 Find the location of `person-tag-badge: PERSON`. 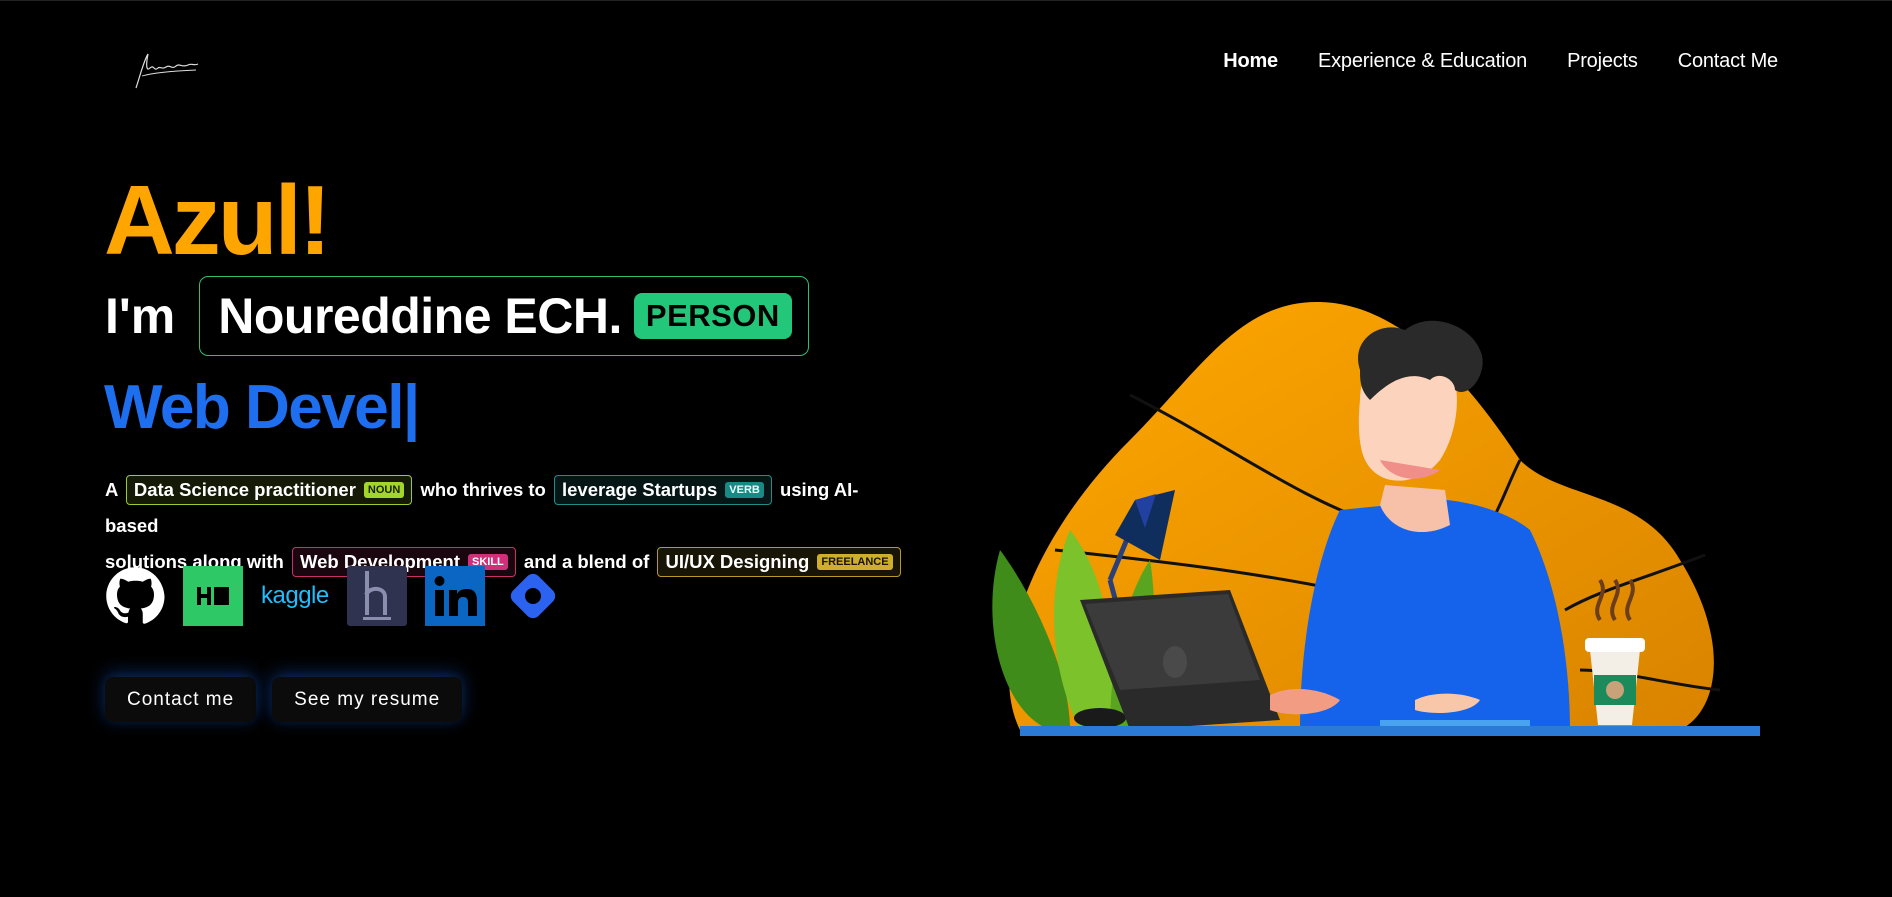

person-tag-badge: PERSON is located at coordinates (712, 316).